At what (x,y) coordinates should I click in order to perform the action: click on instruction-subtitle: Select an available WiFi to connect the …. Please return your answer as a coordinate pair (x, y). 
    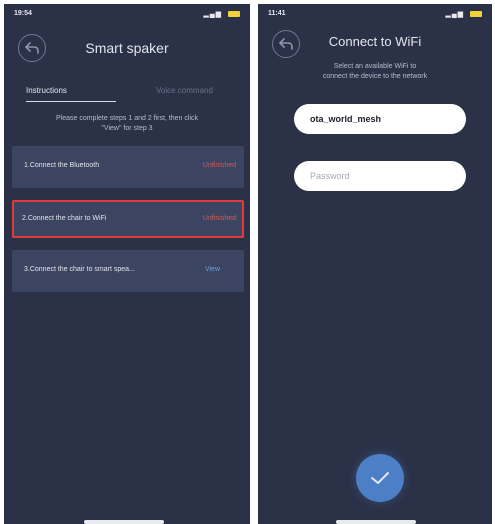
    Looking at the image, I should click on (375, 71).